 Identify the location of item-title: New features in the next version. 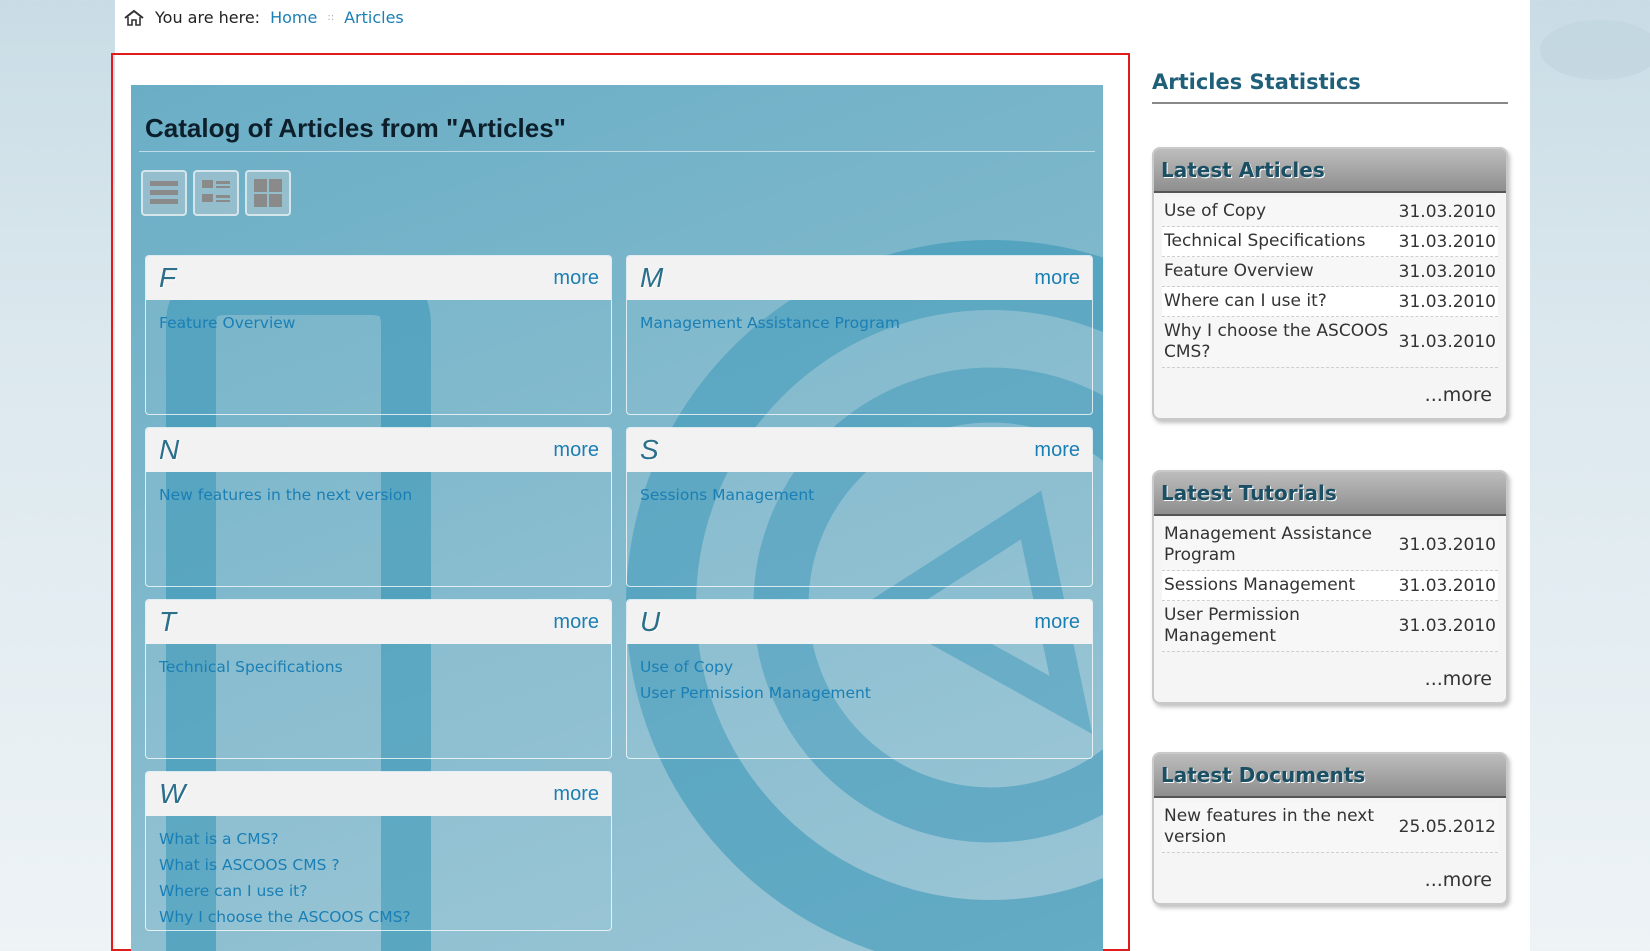
(1279, 827).